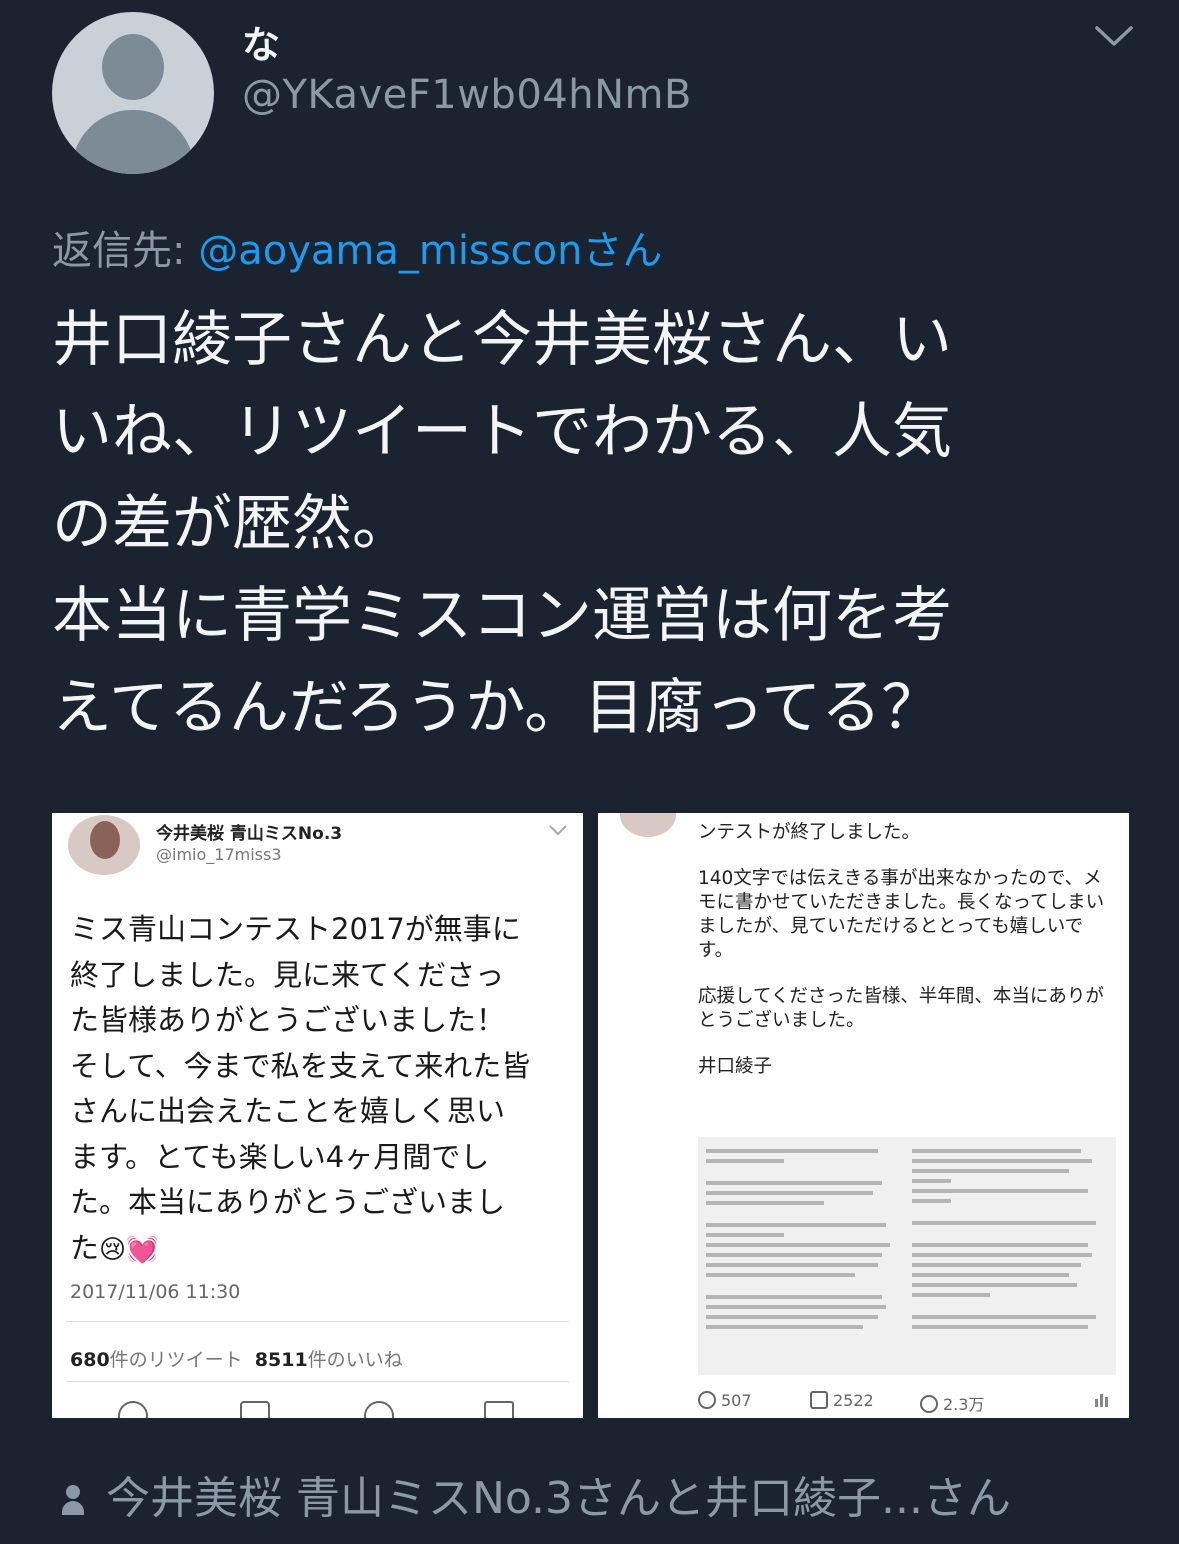 This screenshot has width=1179, height=1544. What do you see at coordinates (261, 41) in the screenshot?
I see `author-display-name: な` at bounding box center [261, 41].